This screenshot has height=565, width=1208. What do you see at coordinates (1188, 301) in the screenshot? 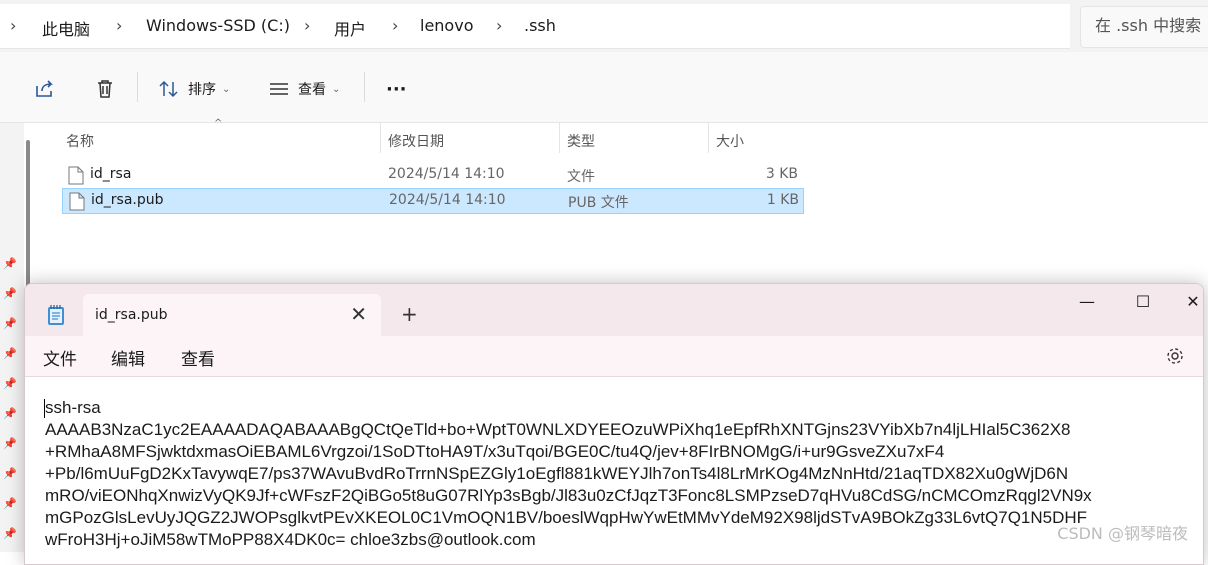
I see `close-window-button: ✕` at bounding box center [1188, 301].